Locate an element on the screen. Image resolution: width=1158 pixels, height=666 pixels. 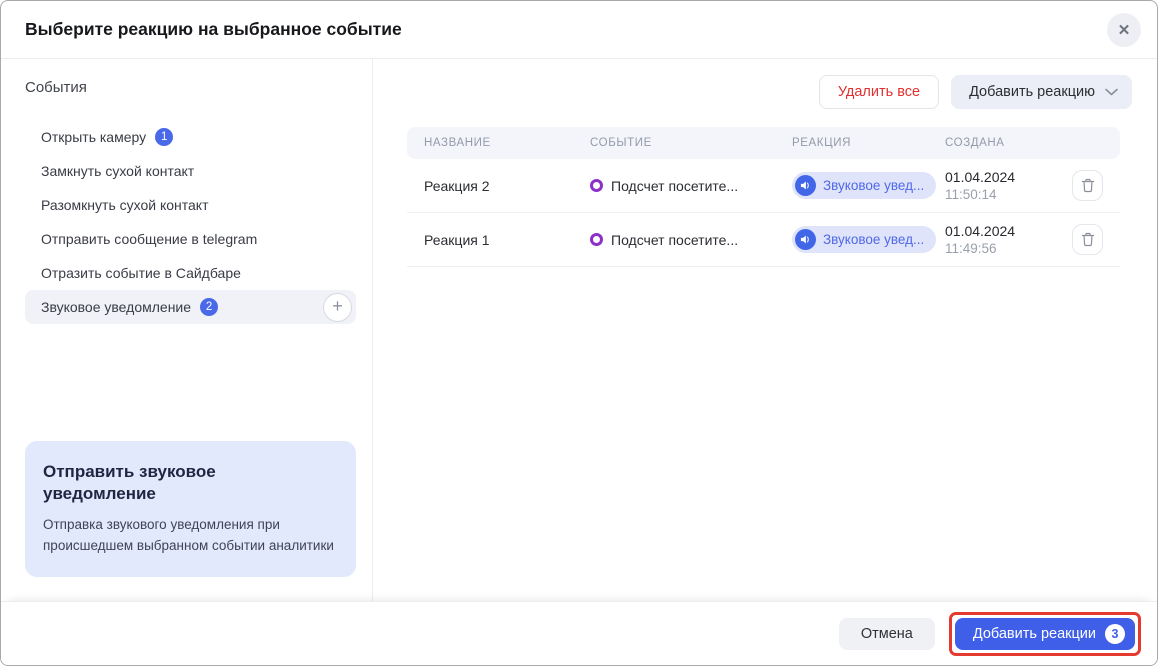
chevron-down-icon is located at coordinates (1111, 92).